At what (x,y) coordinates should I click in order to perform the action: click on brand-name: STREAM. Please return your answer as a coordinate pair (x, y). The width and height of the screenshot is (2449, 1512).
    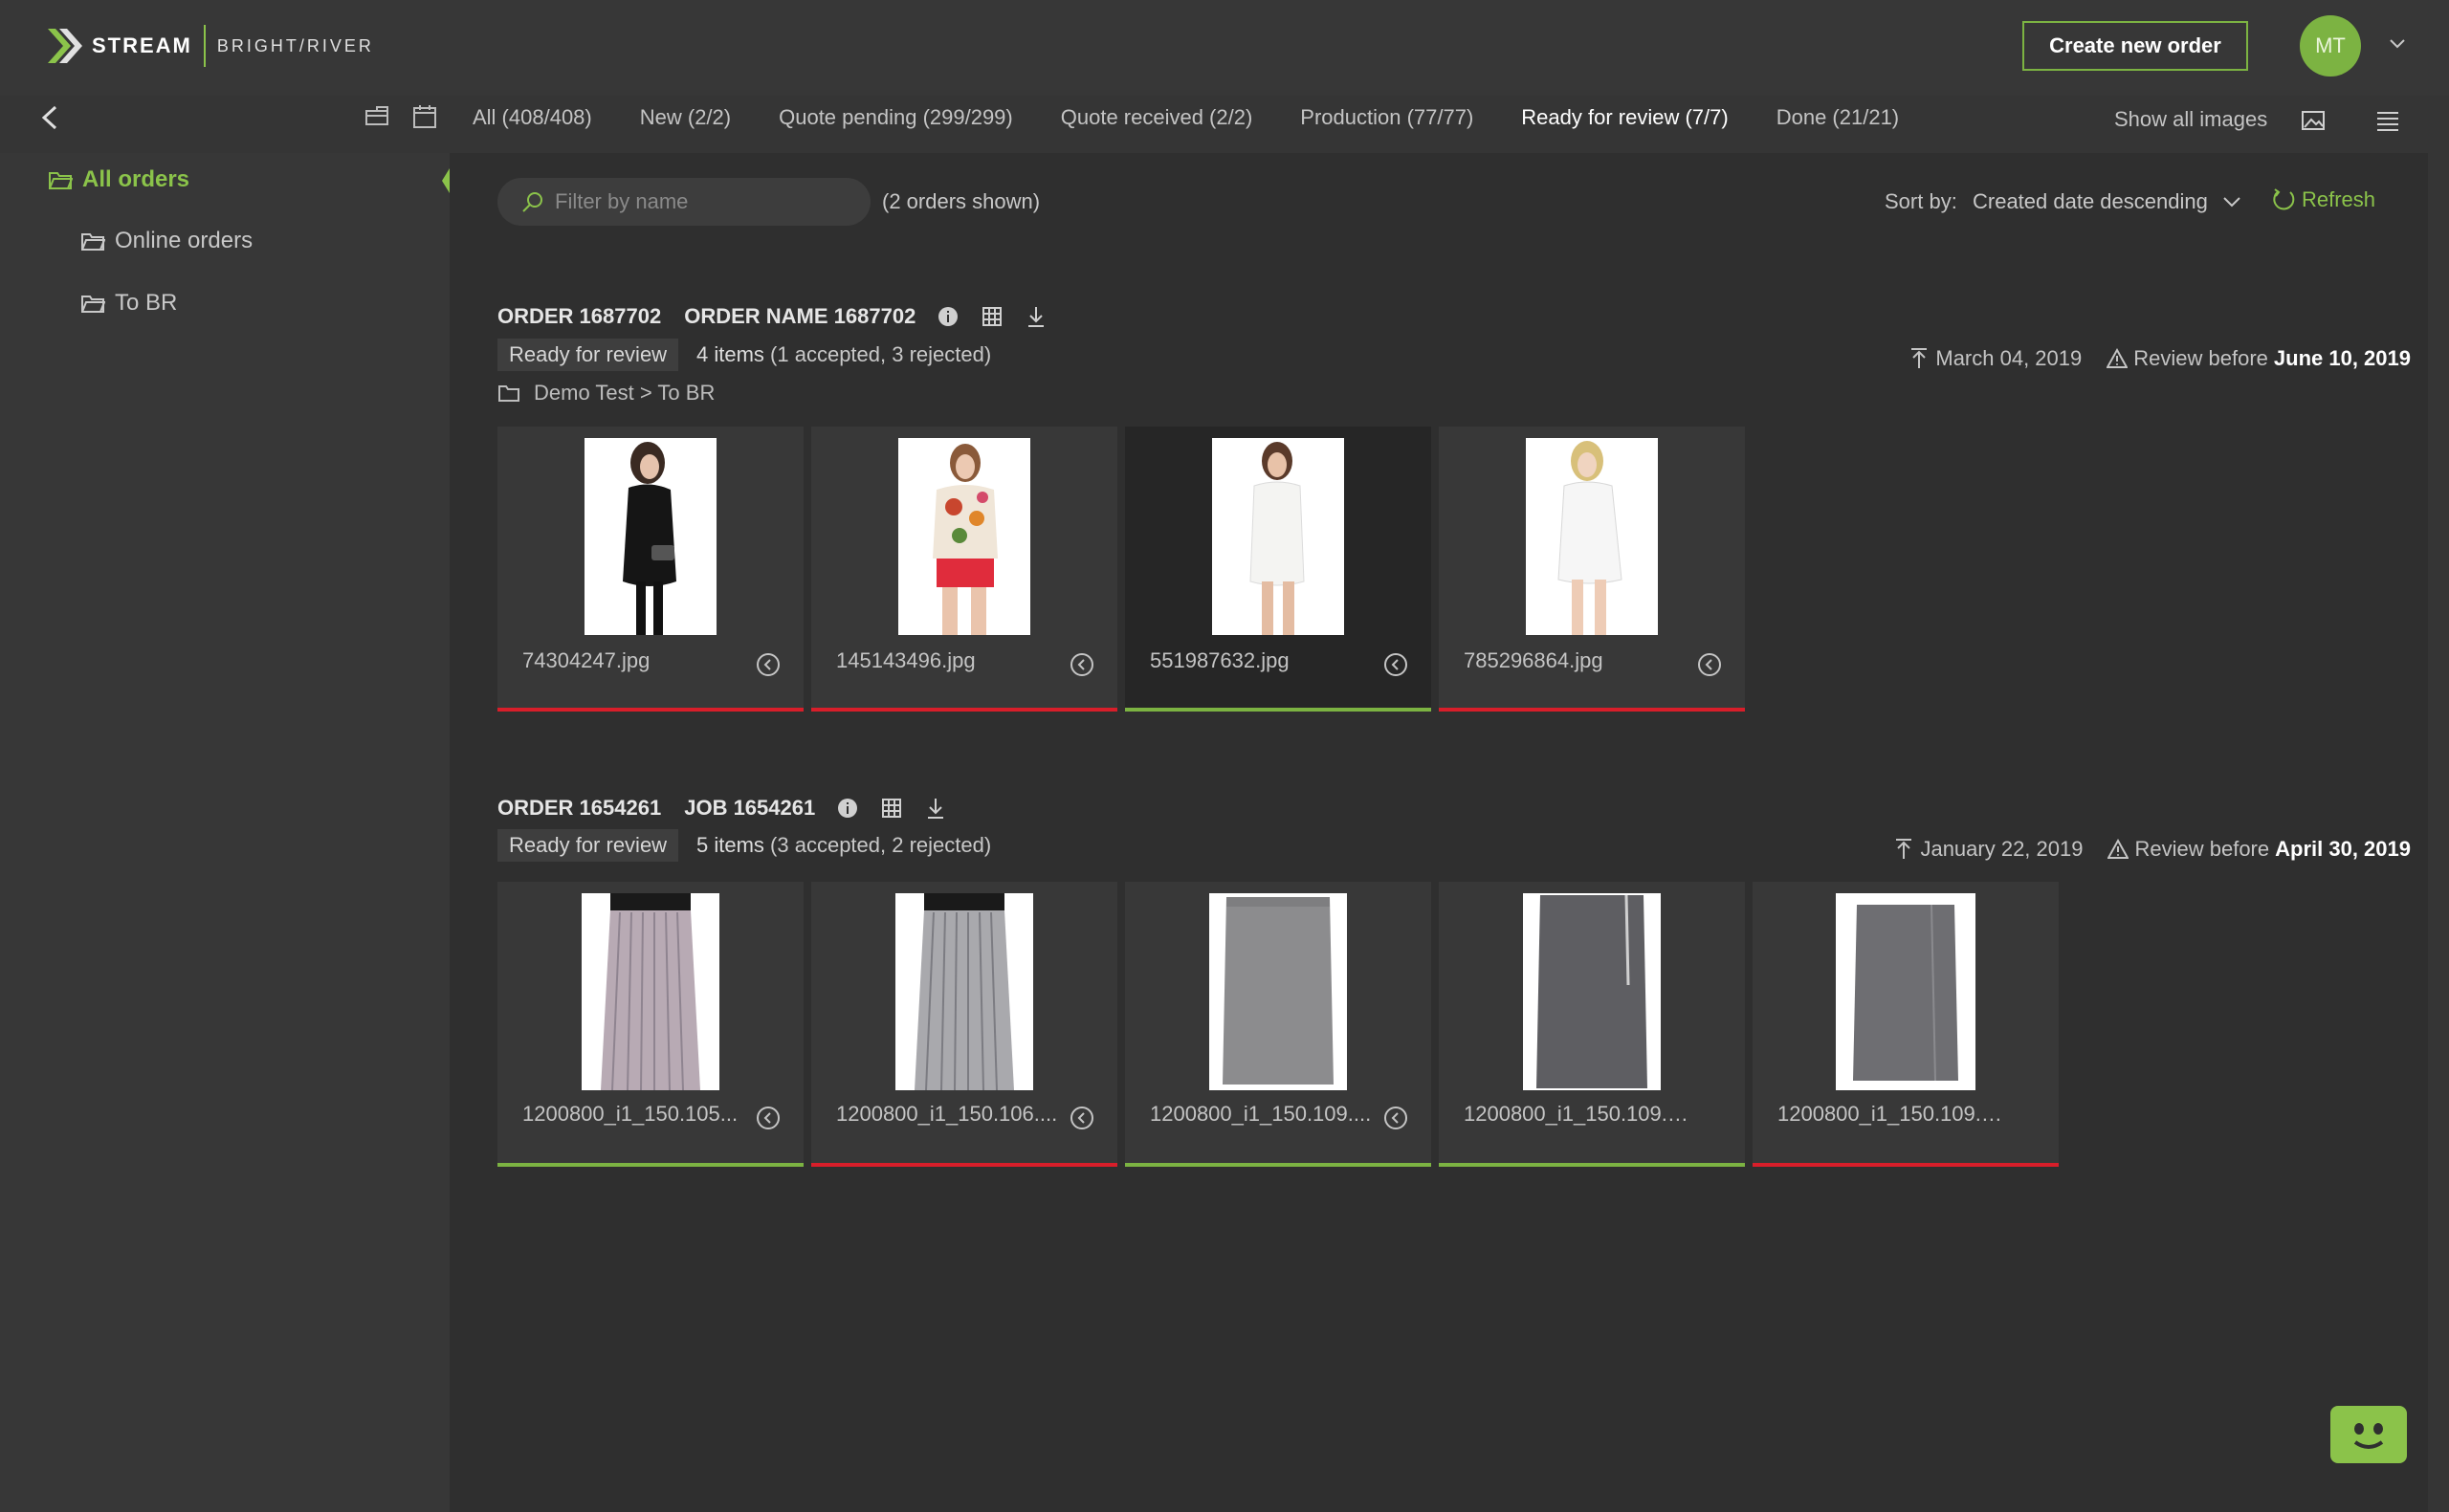
    Looking at the image, I should click on (142, 45).